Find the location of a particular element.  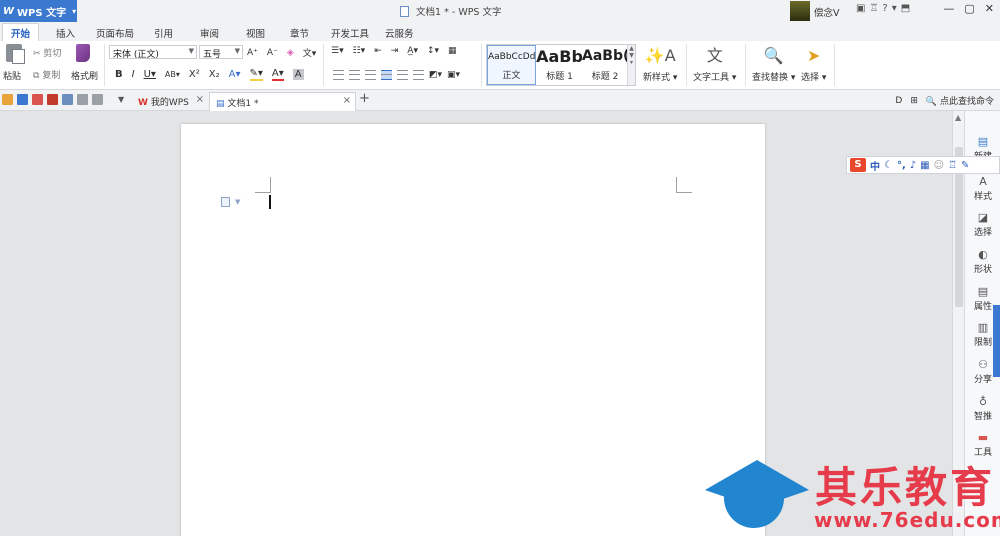

layout-icon: ⊞ is located at coordinates (914, 101).